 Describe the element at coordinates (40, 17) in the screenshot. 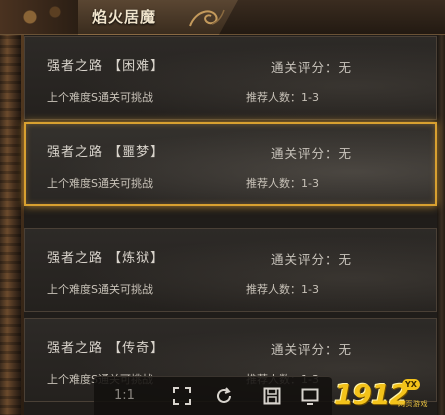

I see `header-ornament` at that location.